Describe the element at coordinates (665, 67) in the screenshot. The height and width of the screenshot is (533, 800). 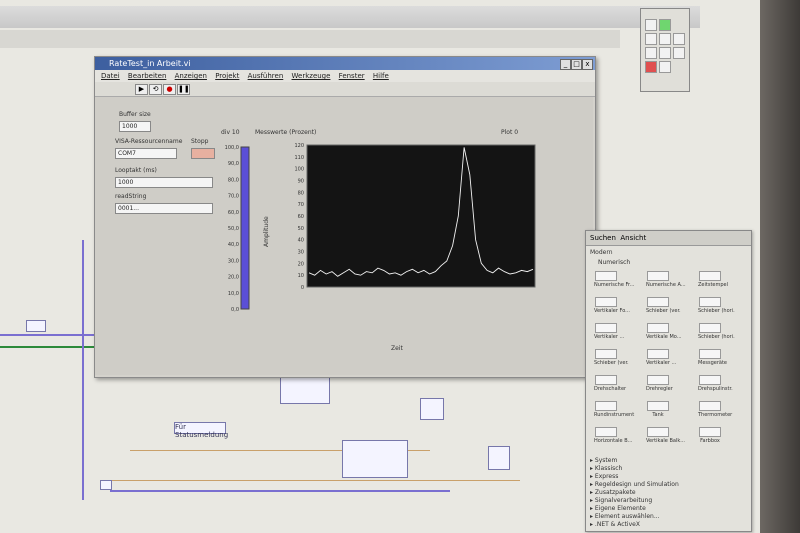
I see `color-tool-icon` at that location.